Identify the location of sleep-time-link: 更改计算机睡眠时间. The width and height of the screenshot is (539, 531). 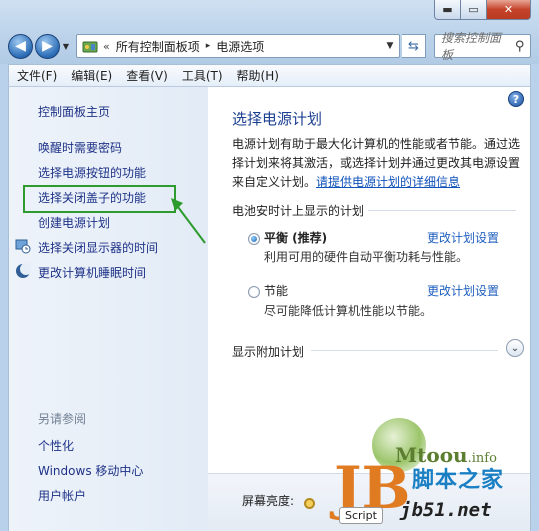
(92, 272).